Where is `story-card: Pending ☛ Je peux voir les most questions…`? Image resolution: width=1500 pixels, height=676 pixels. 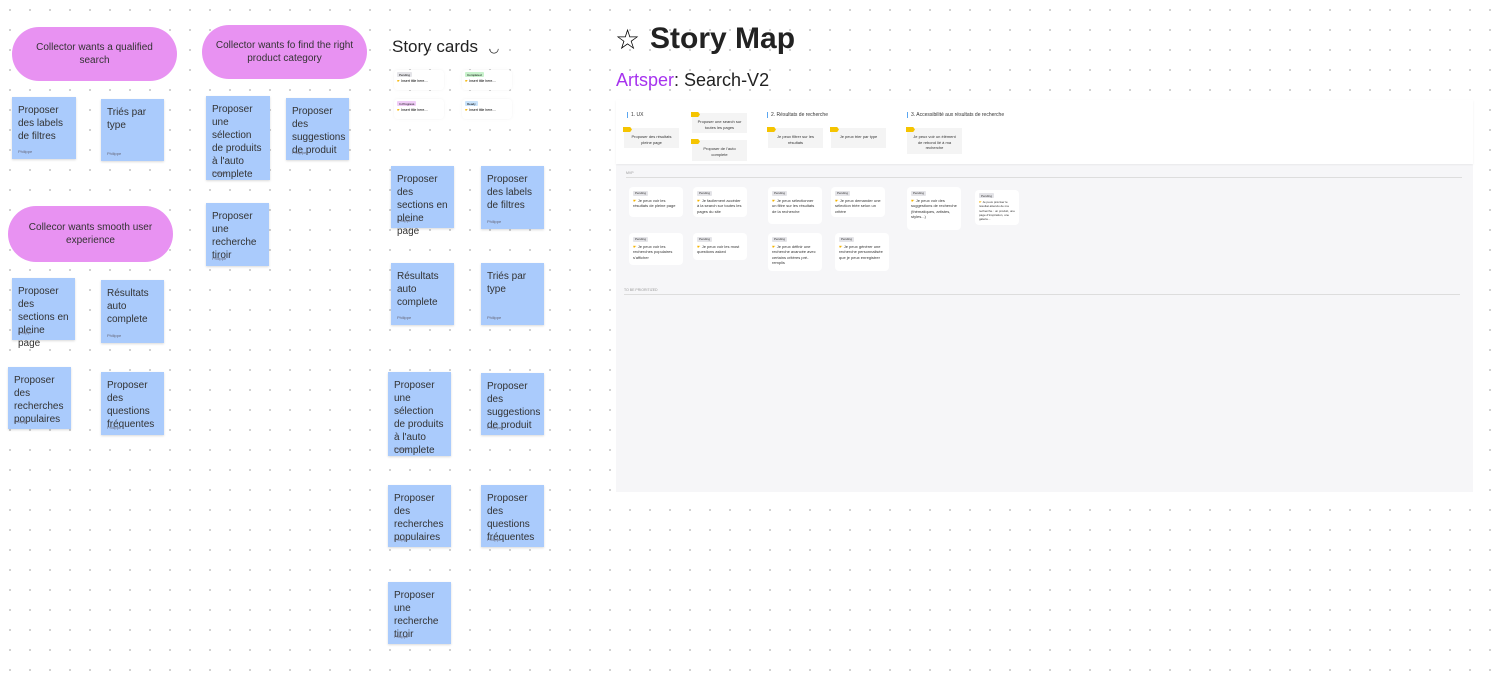 story-card: Pending ☛ Je peux voir les most questions… is located at coordinates (720, 246).